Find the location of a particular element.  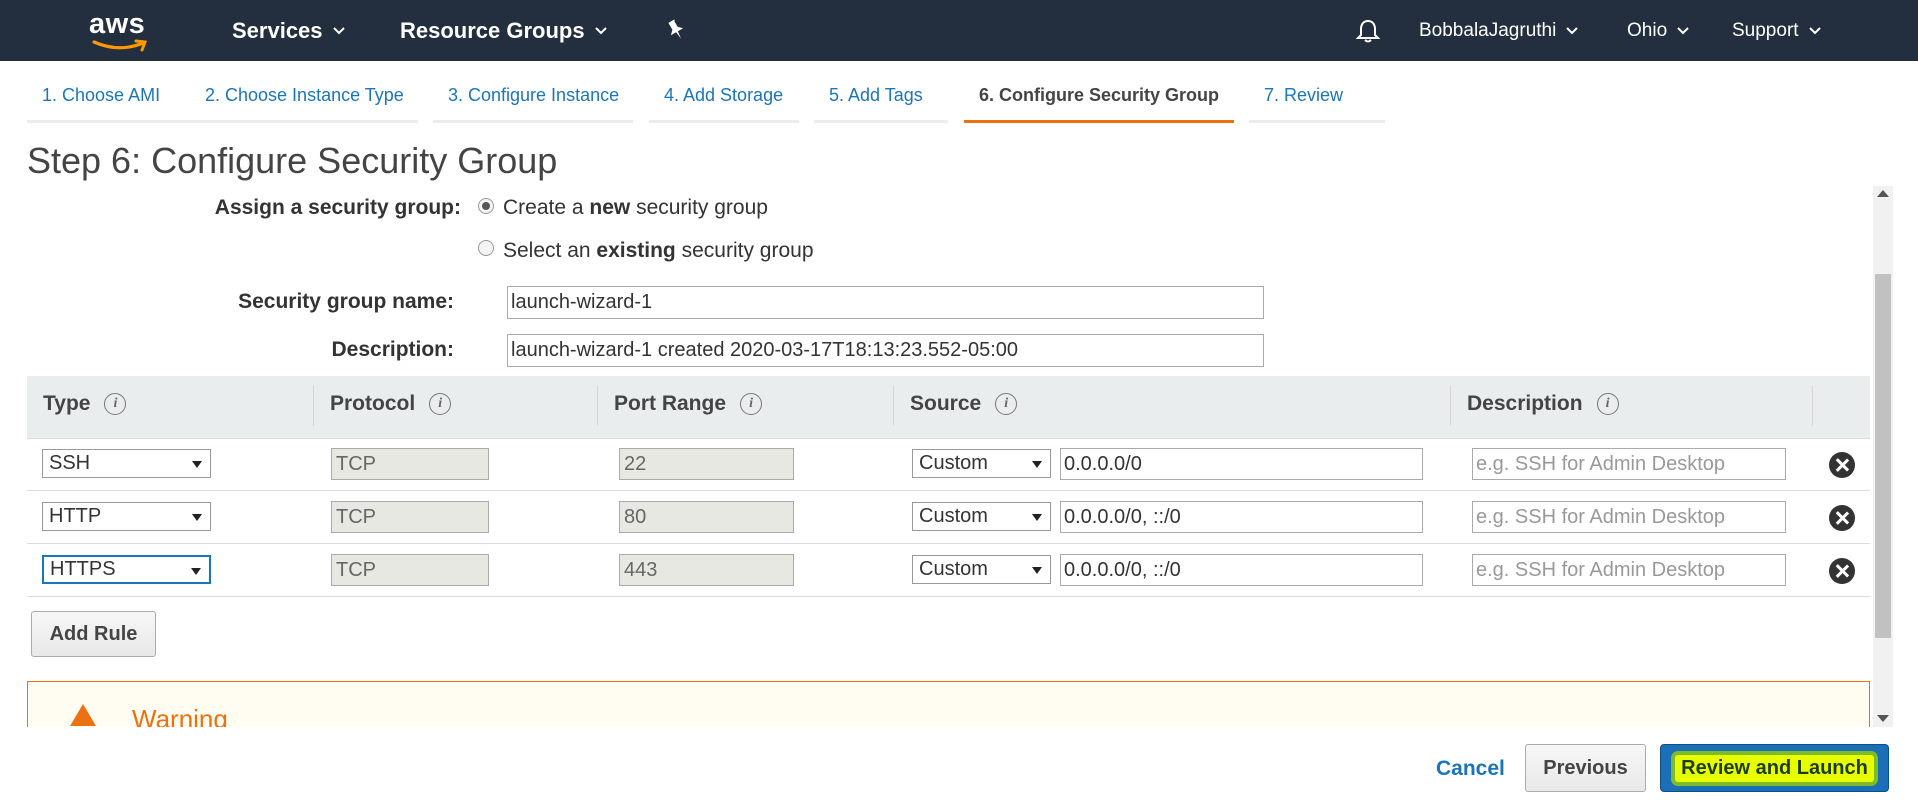

warning-icon is located at coordinates (83, 715).